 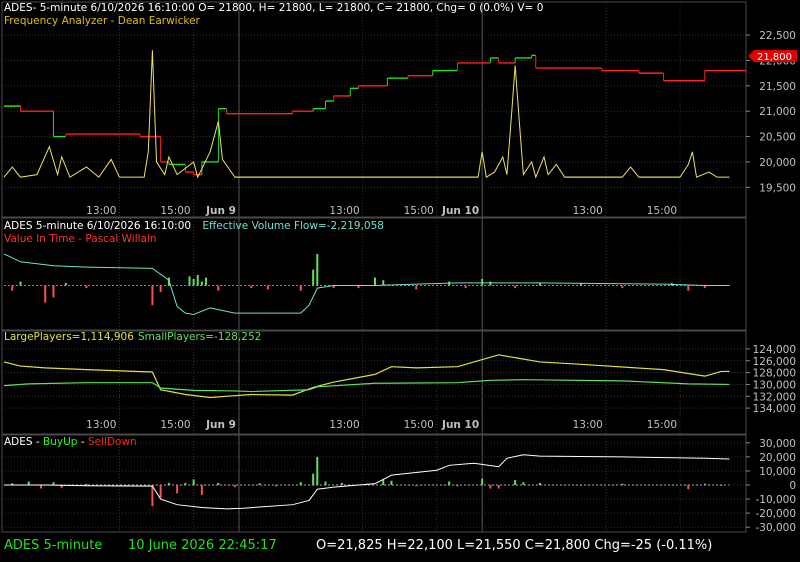 What do you see at coordinates (344, 425) in the screenshot?
I see `players-xtick-3: 13:00` at bounding box center [344, 425].